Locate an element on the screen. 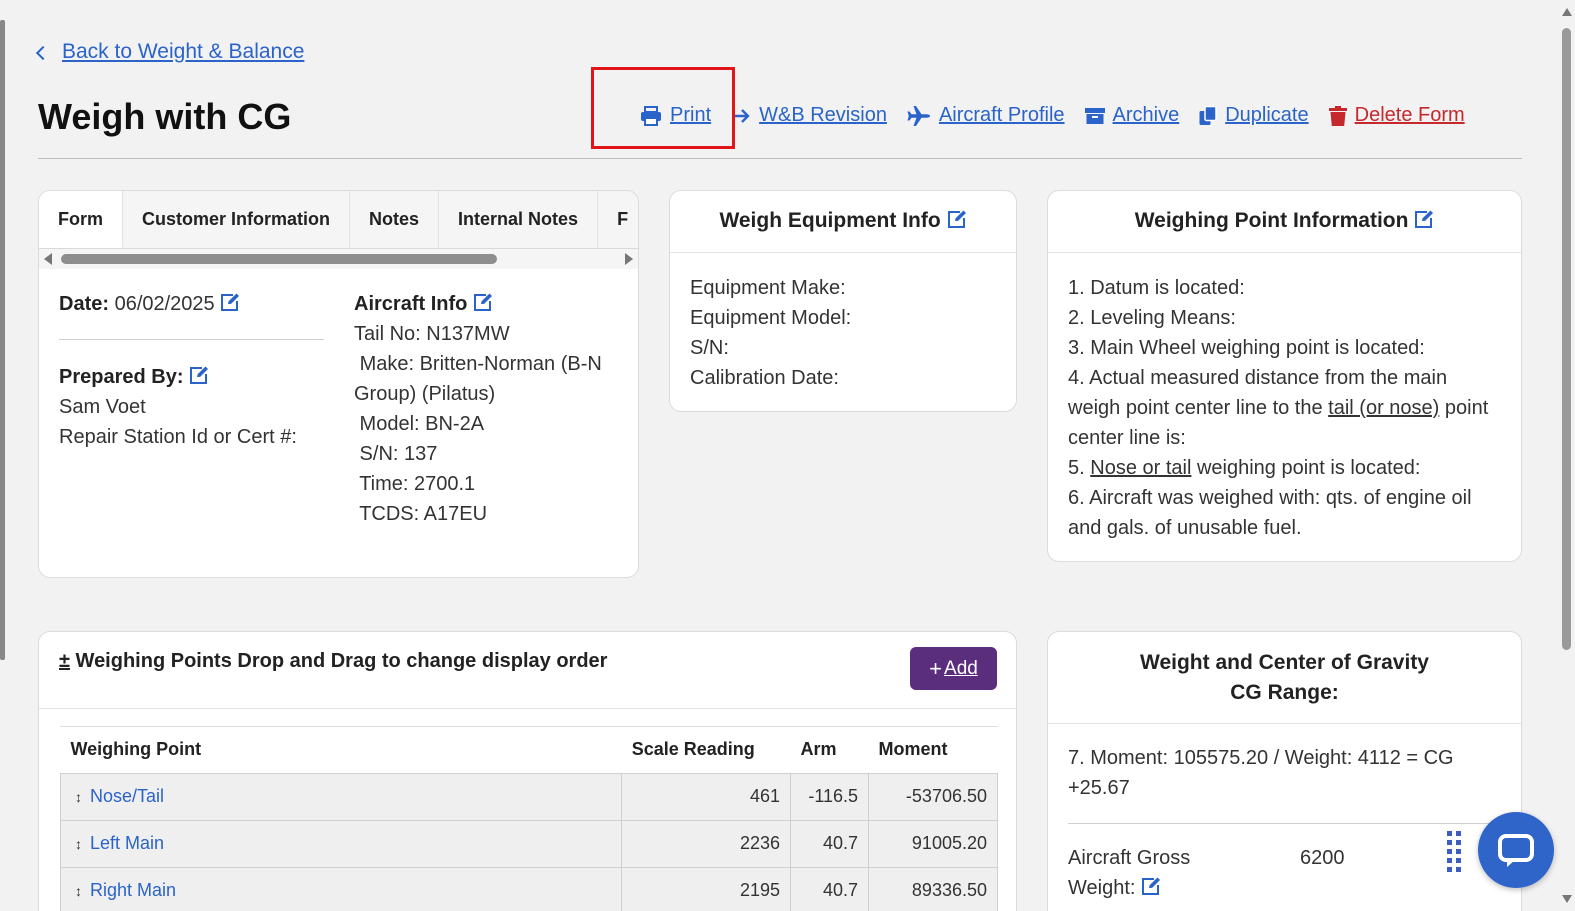  arm-cell: -116.5 is located at coordinates (830, 796).